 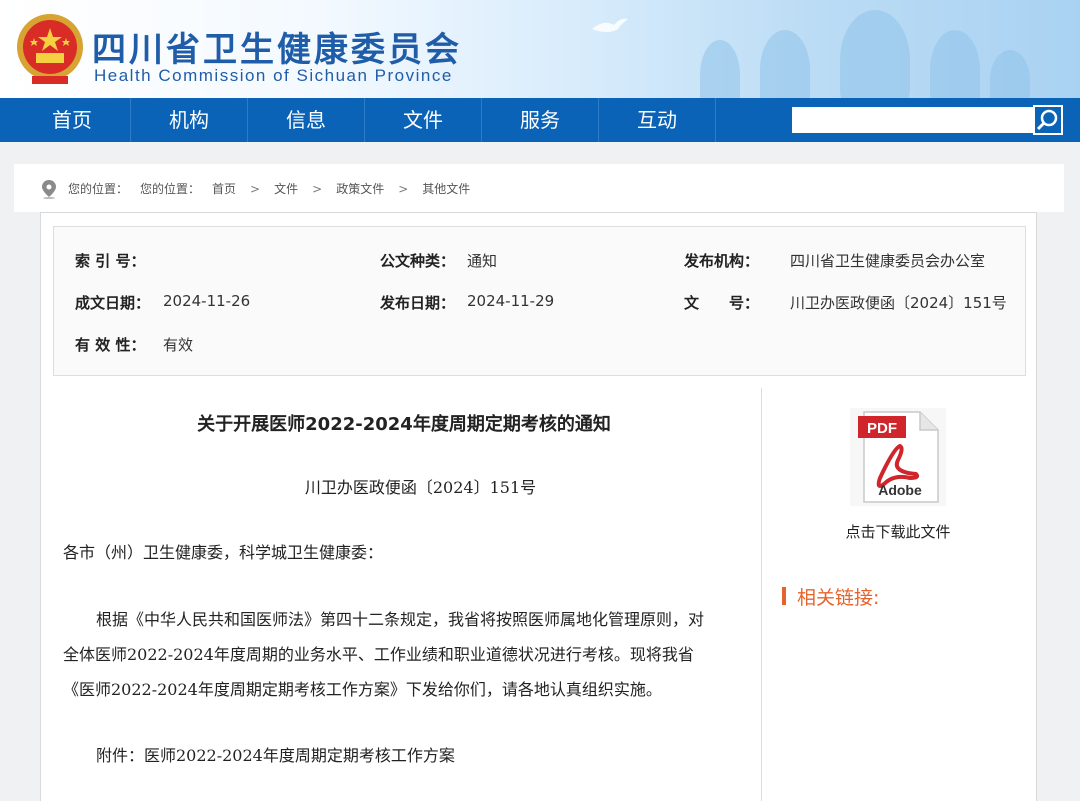 What do you see at coordinates (482, 261) in the screenshot?
I see `type-value: 通知` at bounding box center [482, 261].